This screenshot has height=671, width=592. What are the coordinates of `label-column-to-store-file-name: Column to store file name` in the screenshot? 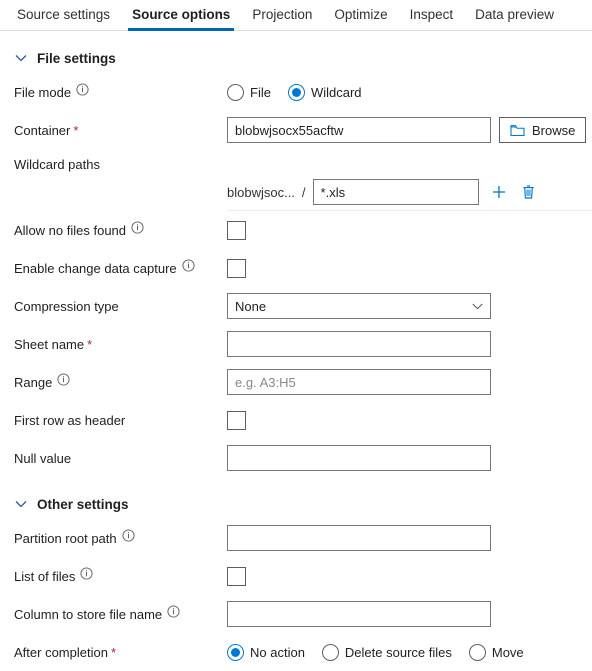 It's located at (120, 613).